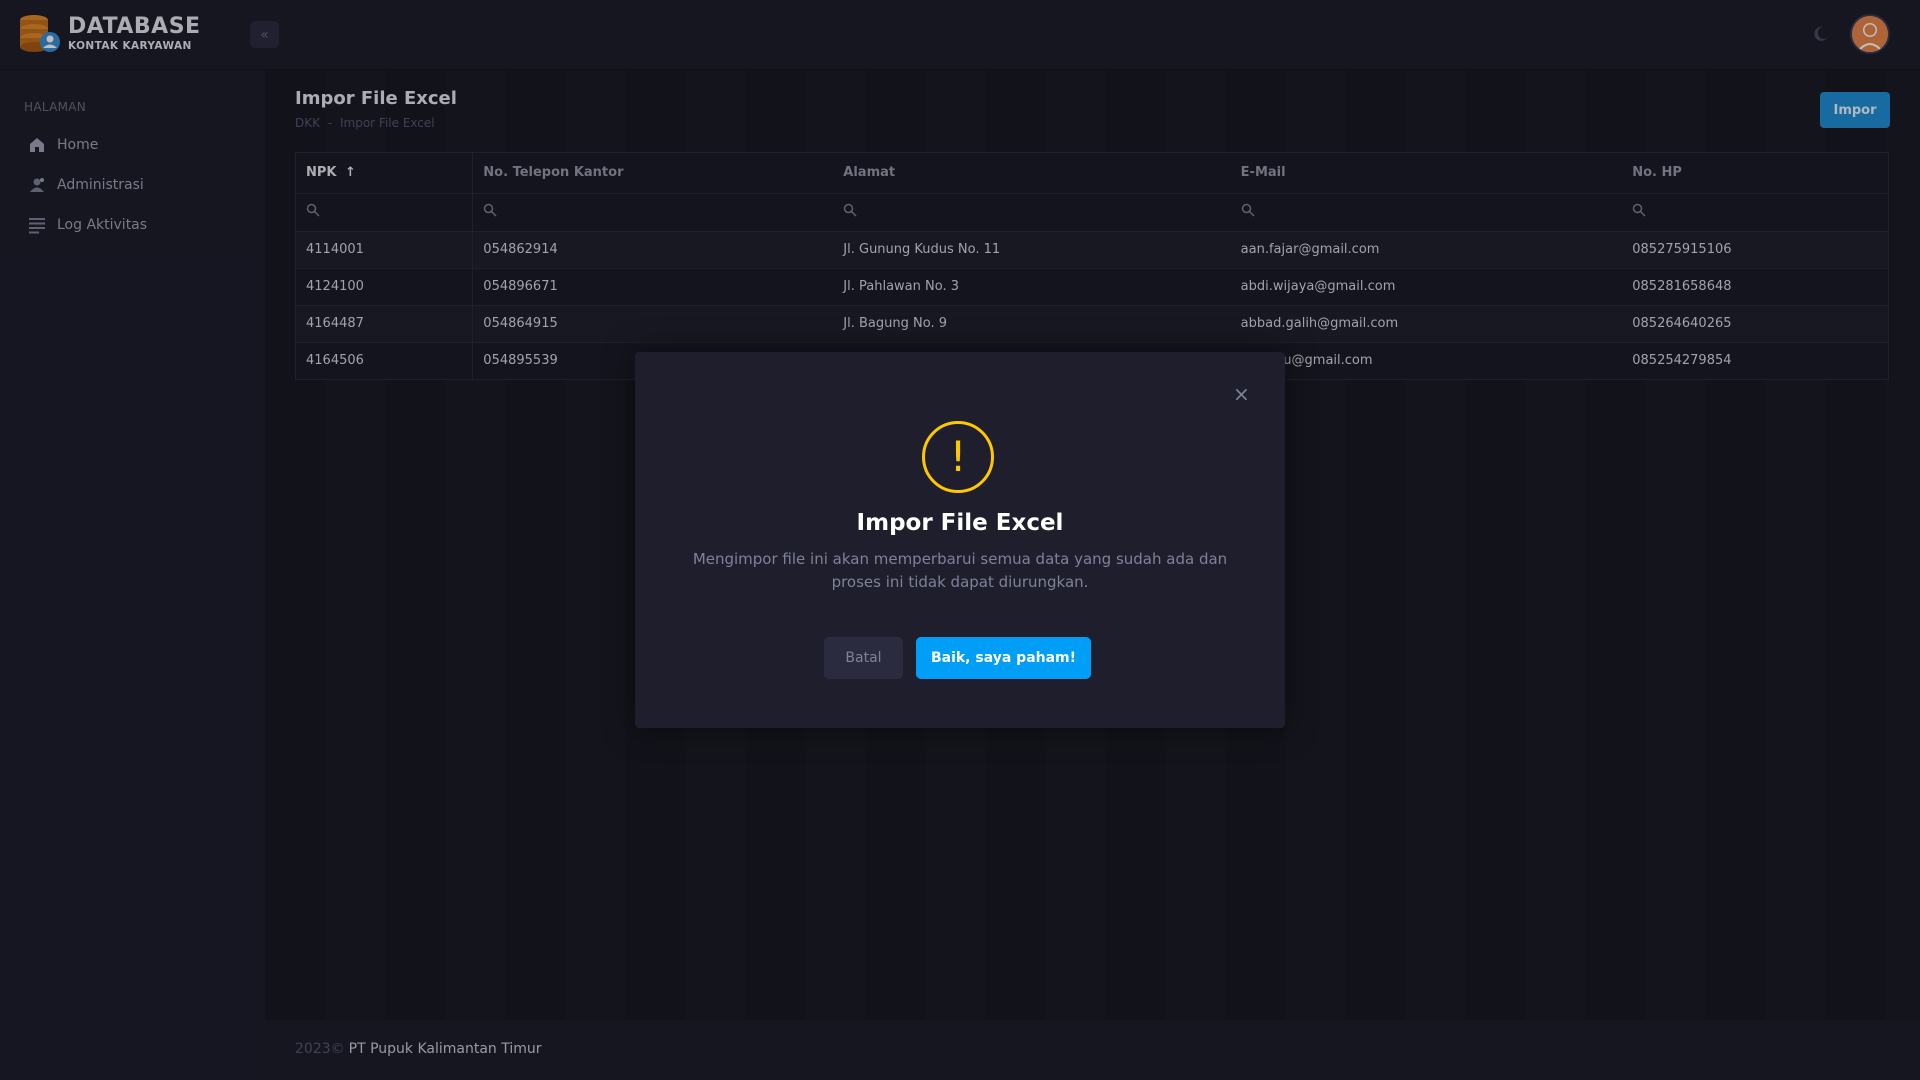 The width and height of the screenshot is (1920, 1080). Describe the element at coordinates (1003, 658) in the screenshot. I see `confirm-button: Baik, saya paham!` at that location.